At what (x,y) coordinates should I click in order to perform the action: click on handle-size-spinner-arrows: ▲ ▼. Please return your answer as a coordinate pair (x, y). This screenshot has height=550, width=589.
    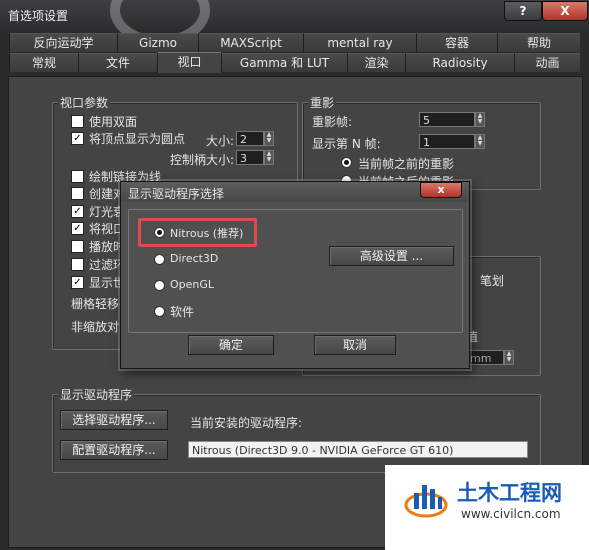
    Looking at the image, I should click on (269, 157).